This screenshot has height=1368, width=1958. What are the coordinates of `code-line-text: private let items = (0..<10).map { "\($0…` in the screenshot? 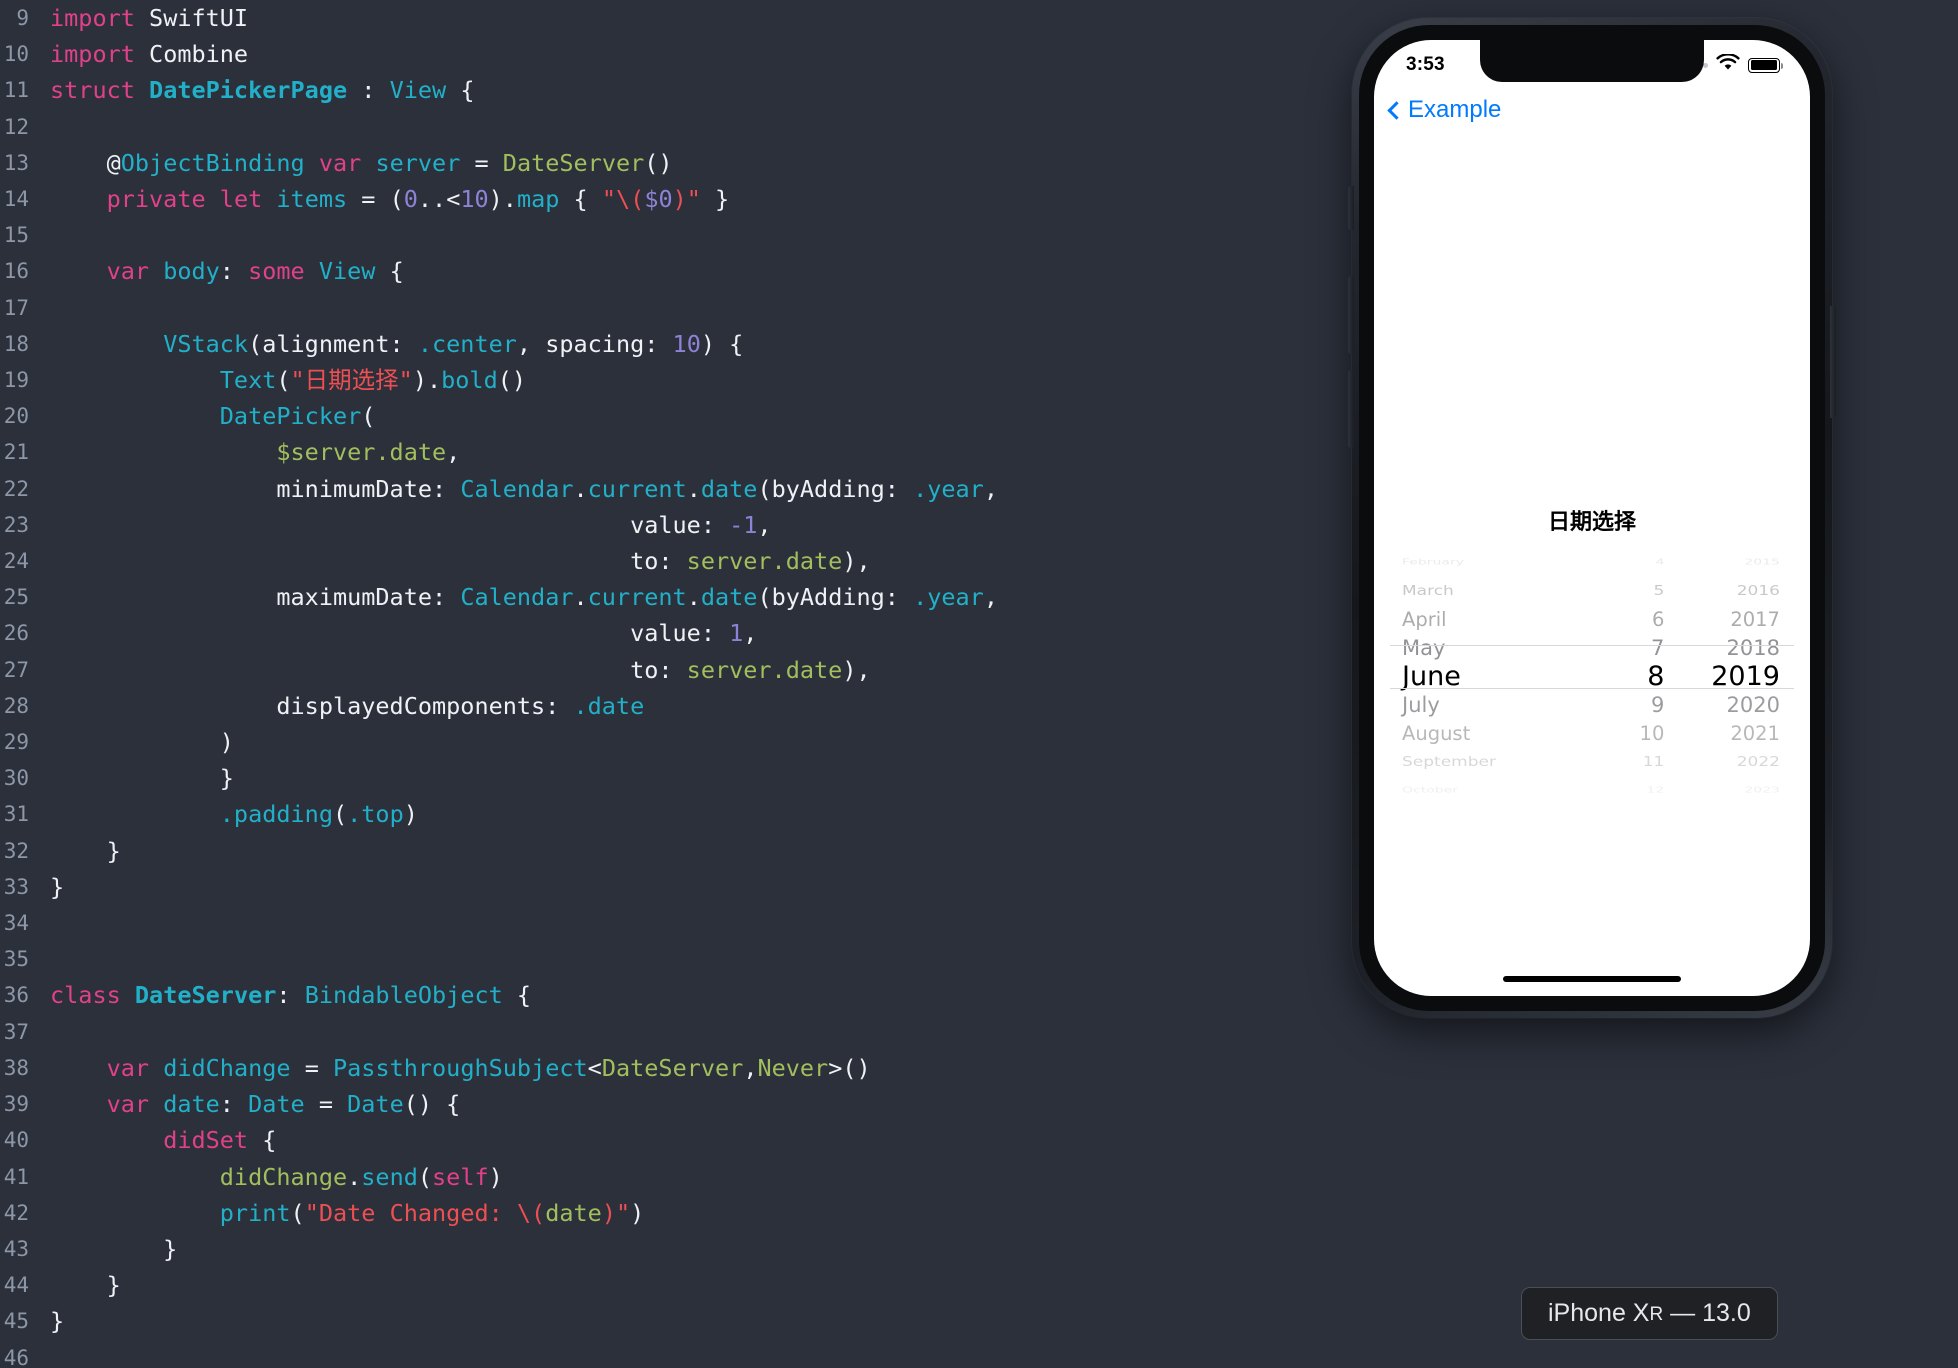 It's located at (690, 199).